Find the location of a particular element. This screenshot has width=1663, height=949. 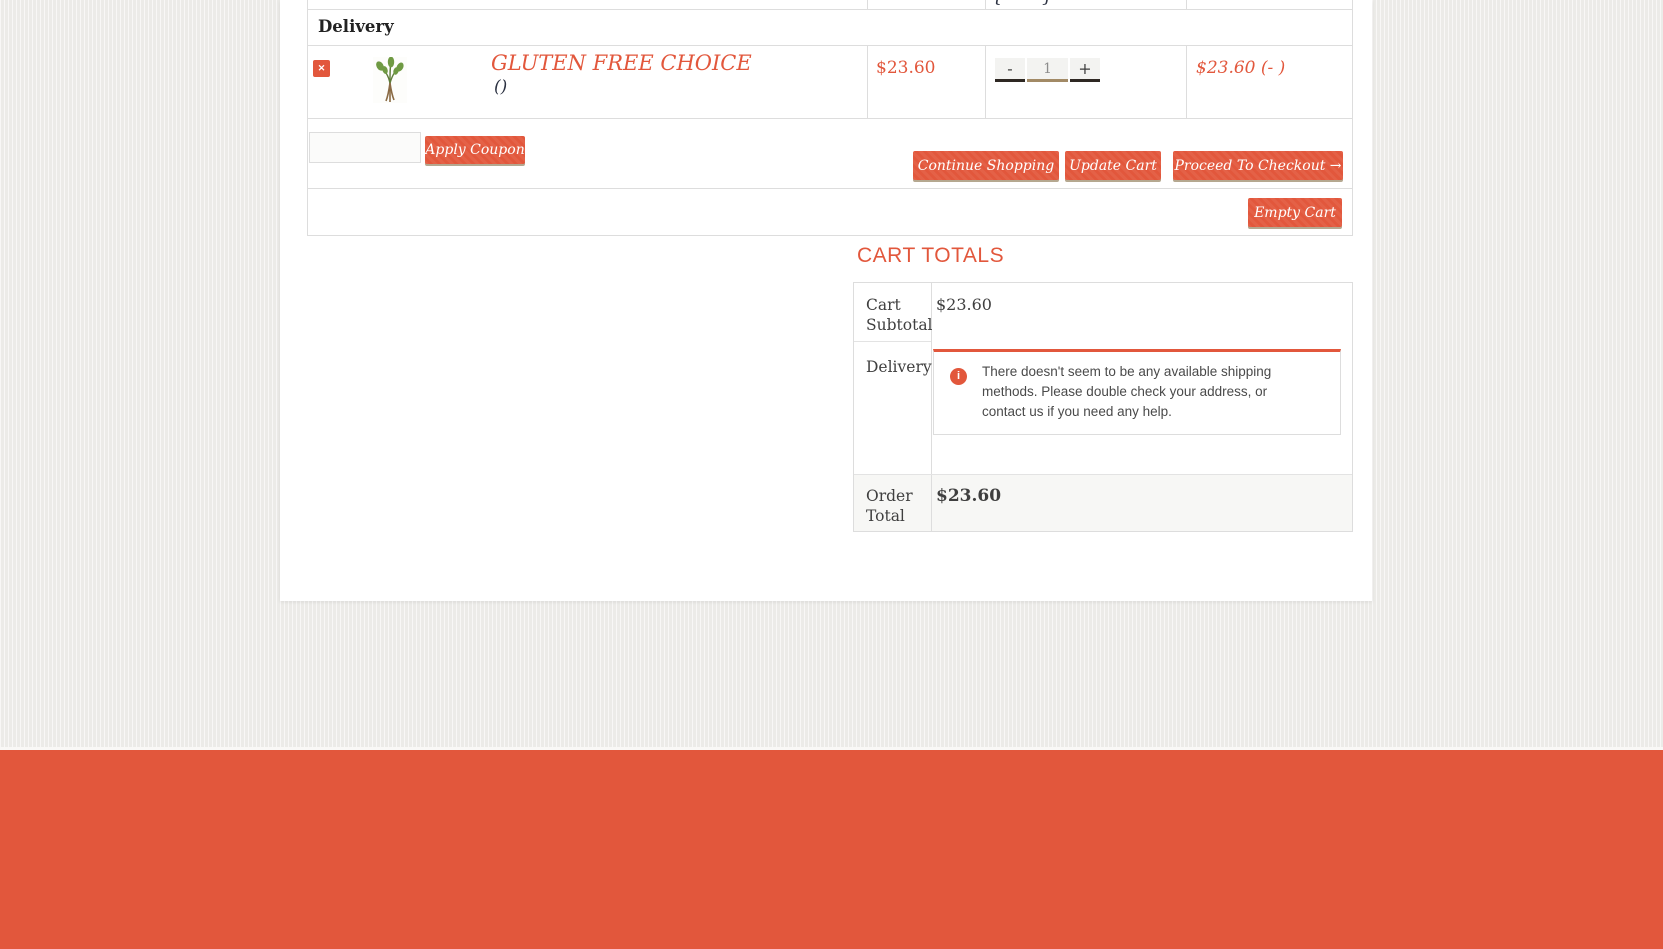

qty-increase-button: + is located at coordinates (1085, 70).